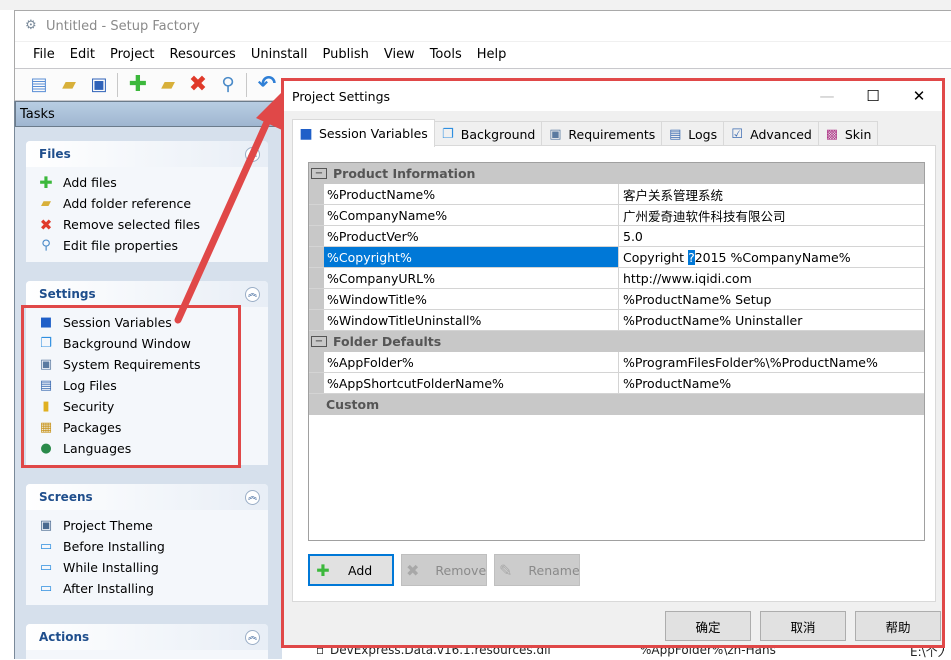  I want to click on task-remove-selected-files: ✖ Remove selected files, so click(153, 224).